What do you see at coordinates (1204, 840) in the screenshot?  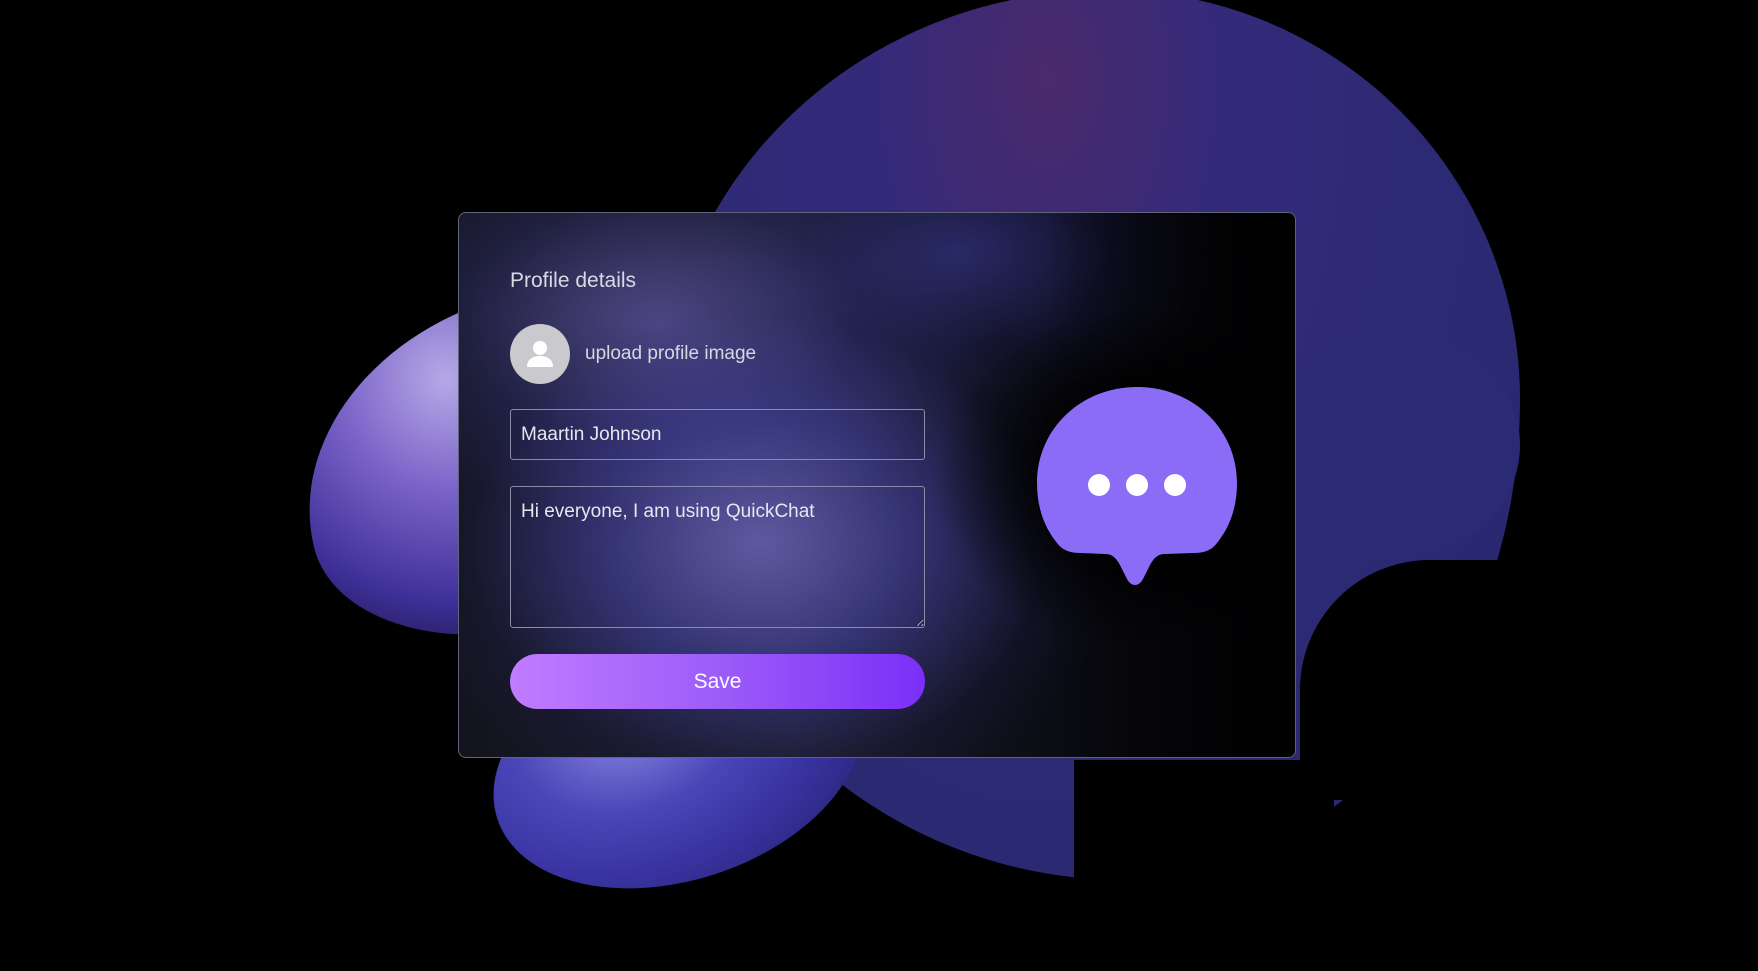 I see `background-cutout-bottom` at bounding box center [1204, 840].